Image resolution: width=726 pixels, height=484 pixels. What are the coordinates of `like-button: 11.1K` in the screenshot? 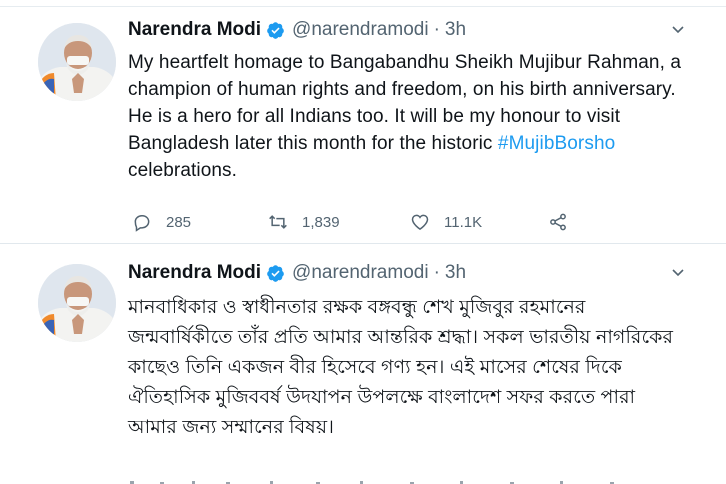 It's located at (446, 222).